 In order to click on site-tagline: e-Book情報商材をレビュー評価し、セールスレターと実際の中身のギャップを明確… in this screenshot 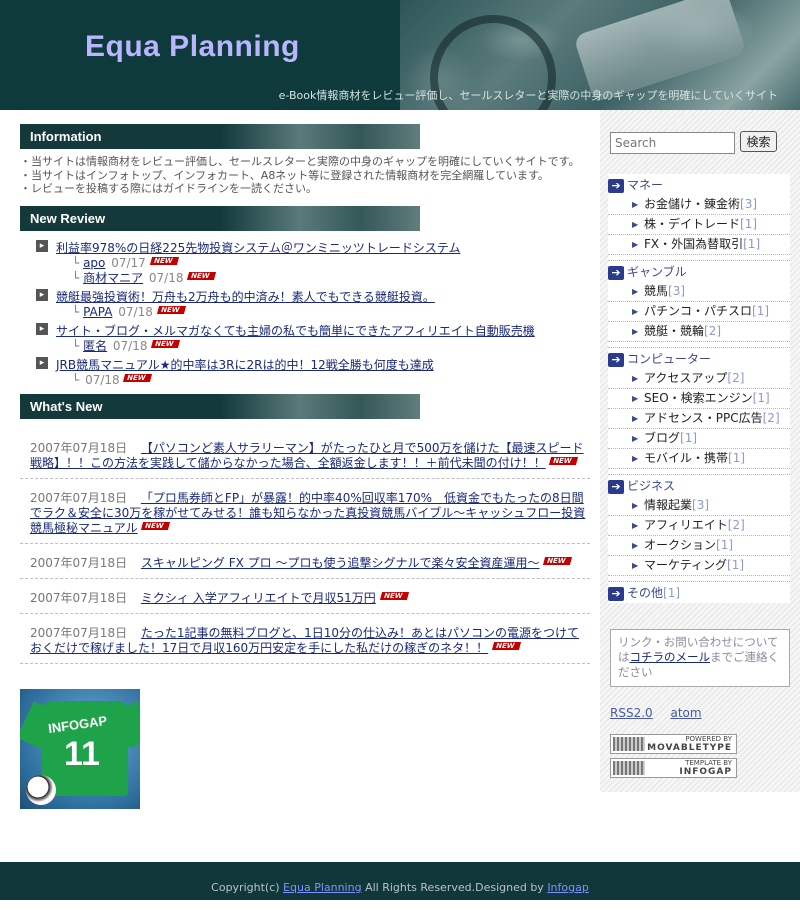, I will do `click(528, 95)`.